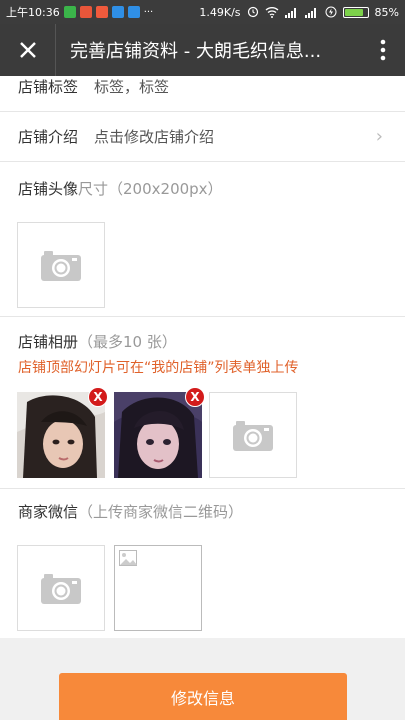 The width and height of the screenshot is (405, 720). Describe the element at coordinates (128, 558) in the screenshot. I see `broken-image-icon` at that location.